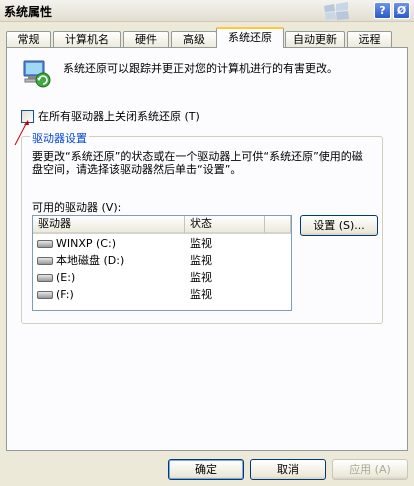 This screenshot has width=414, height=486. Describe the element at coordinates (200, 68) in the screenshot. I see `intro-text: 系统还原可以跟踪并更正对您的计算机进行的有害更改。` at that location.